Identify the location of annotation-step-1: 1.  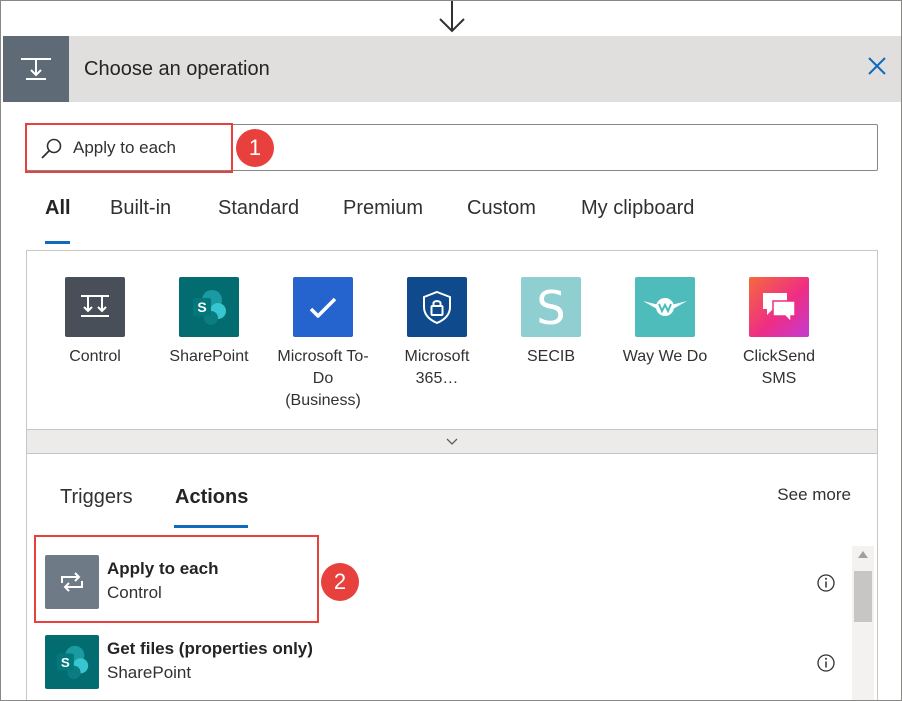
(255, 148).